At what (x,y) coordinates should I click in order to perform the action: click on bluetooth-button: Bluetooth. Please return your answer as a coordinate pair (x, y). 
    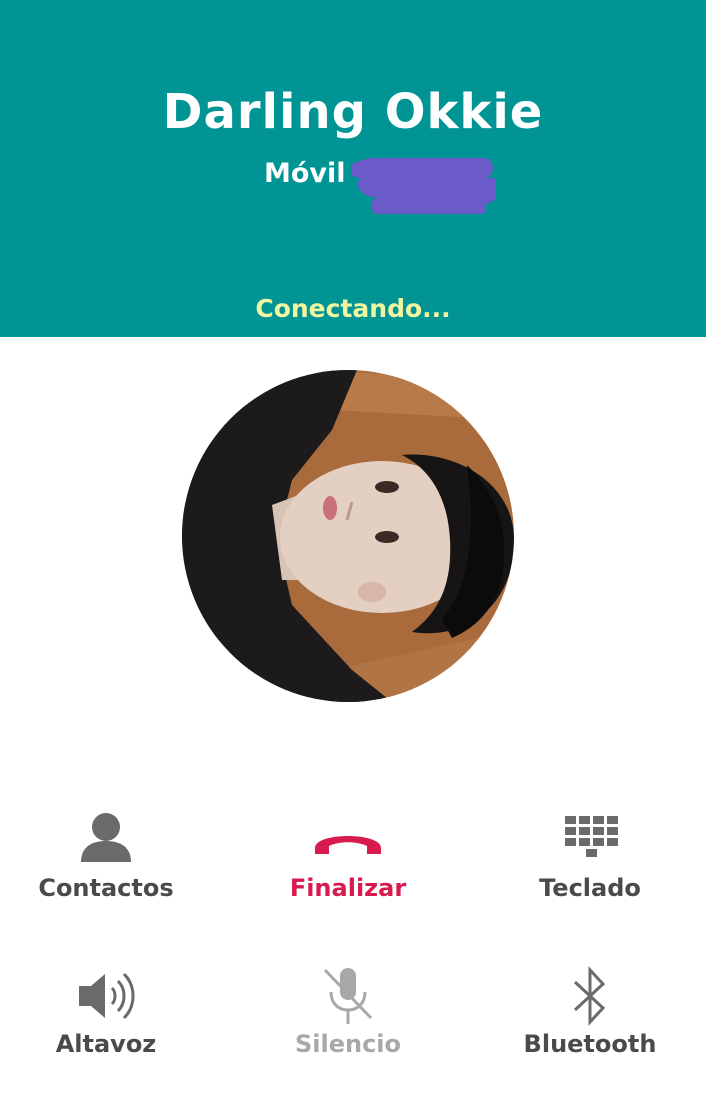
    Looking at the image, I should click on (590, 1021).